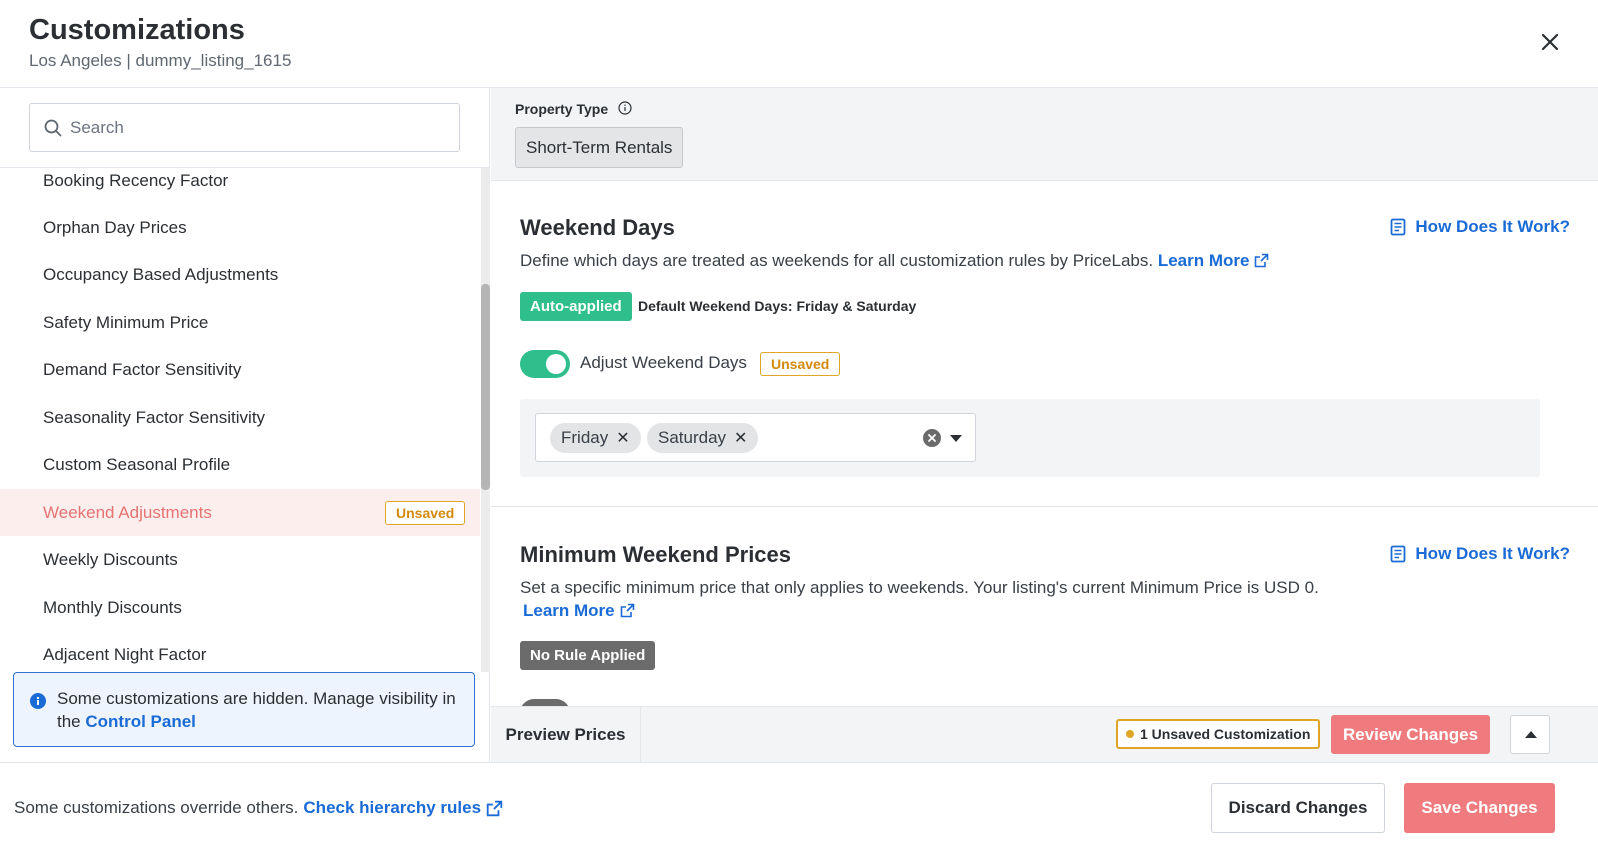 The width and height of the screenshot is (1598, 864). Describe the element at coordinates (154, 417) in the screenshot. I see `sidebar-item-label: Seasonality Factor Sensitivity` at that location.